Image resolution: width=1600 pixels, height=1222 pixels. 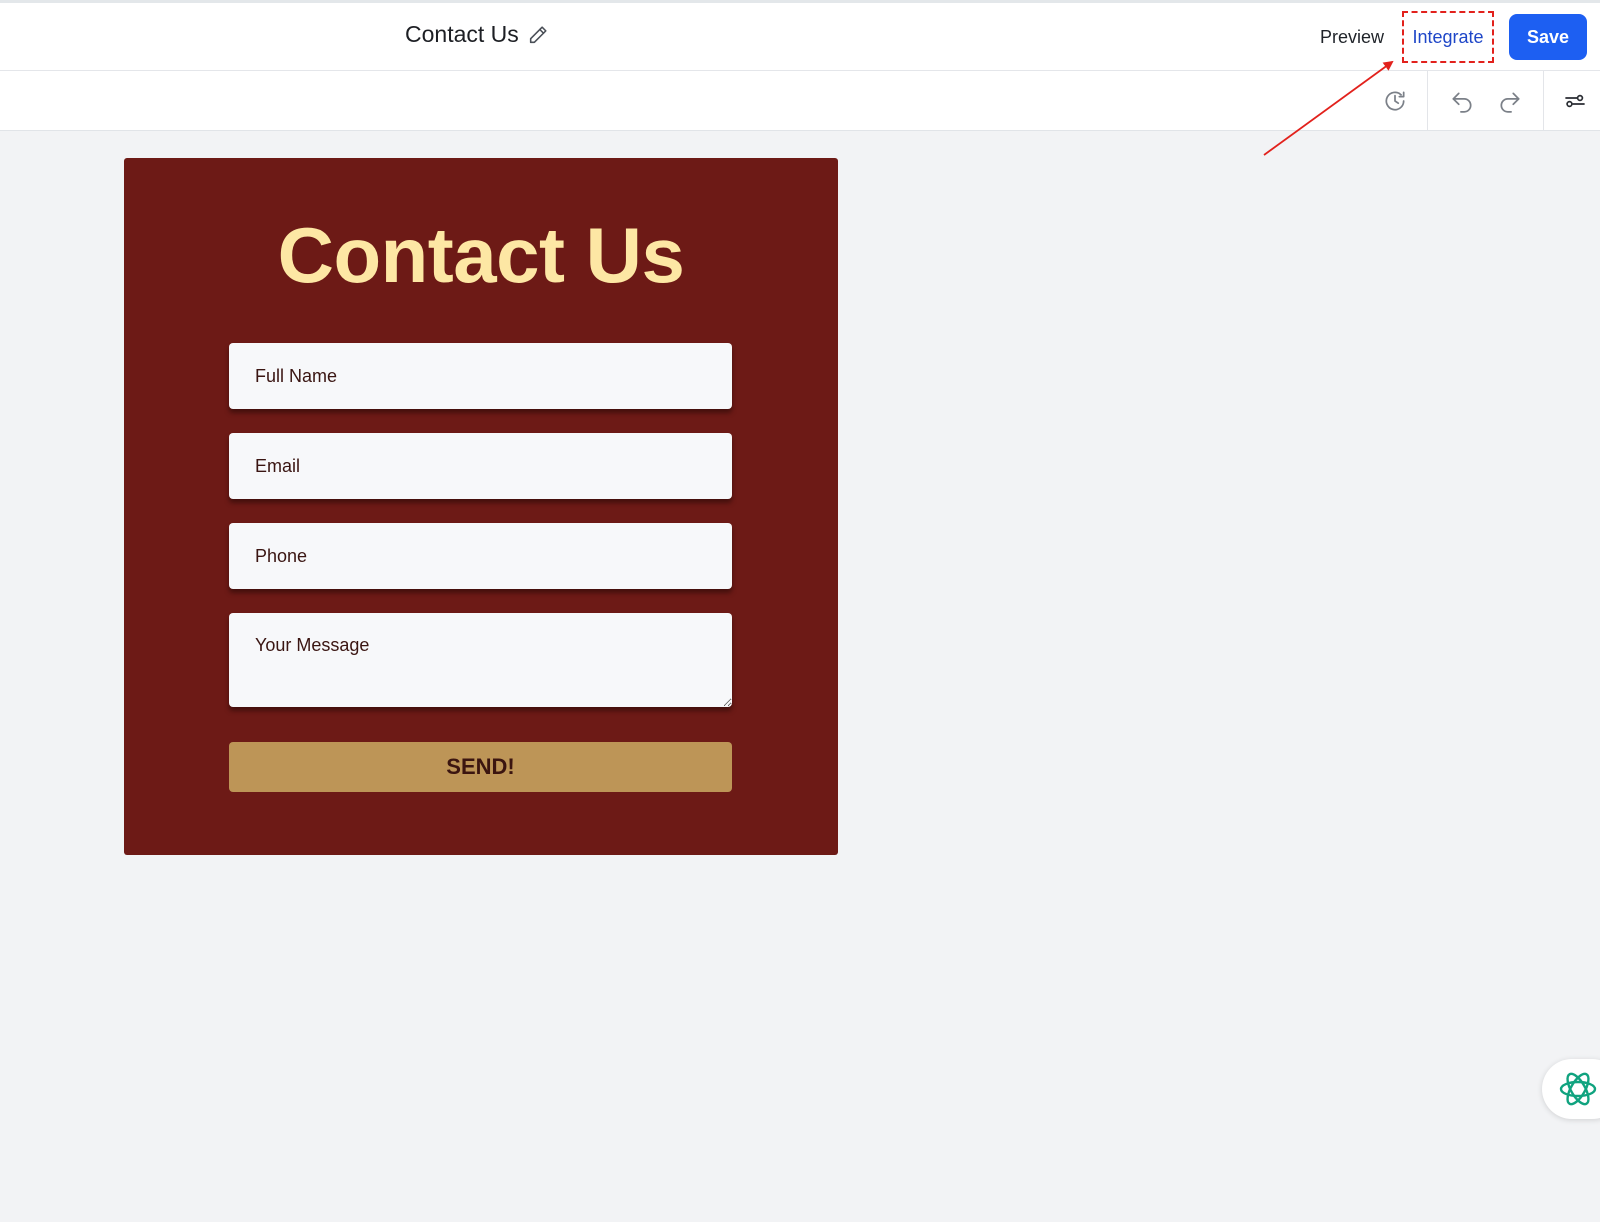 What do you see at coordinates (1352, 37) in the screenshot?
I see `preview-button: Preview` at bounding box center [1352, 37].